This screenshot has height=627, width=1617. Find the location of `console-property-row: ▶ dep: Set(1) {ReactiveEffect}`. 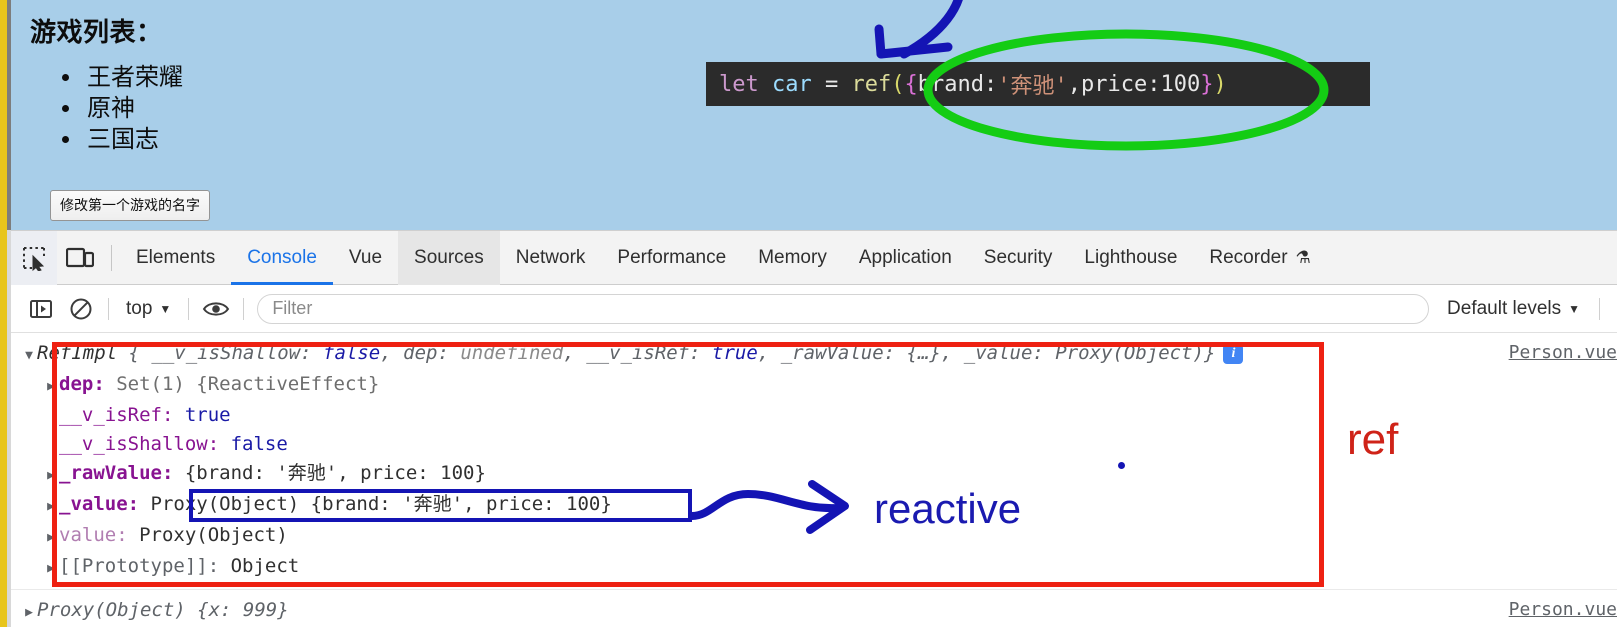

console-property-row: ▶ dep: Set(1) {ReactiveEffect} is located at coordinates (819, 385).